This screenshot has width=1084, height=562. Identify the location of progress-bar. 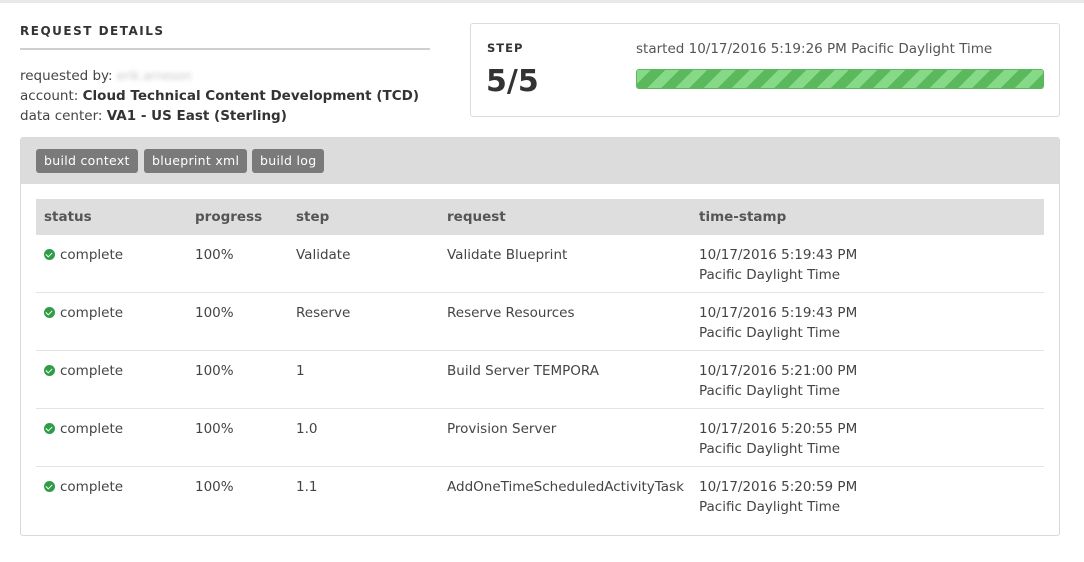
(840, 79).